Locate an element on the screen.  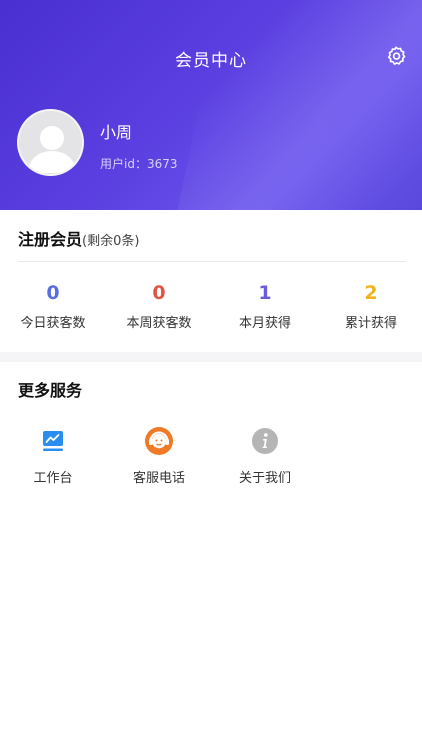
service-about-us: 关于我们 is located at coordinates (265, 455).